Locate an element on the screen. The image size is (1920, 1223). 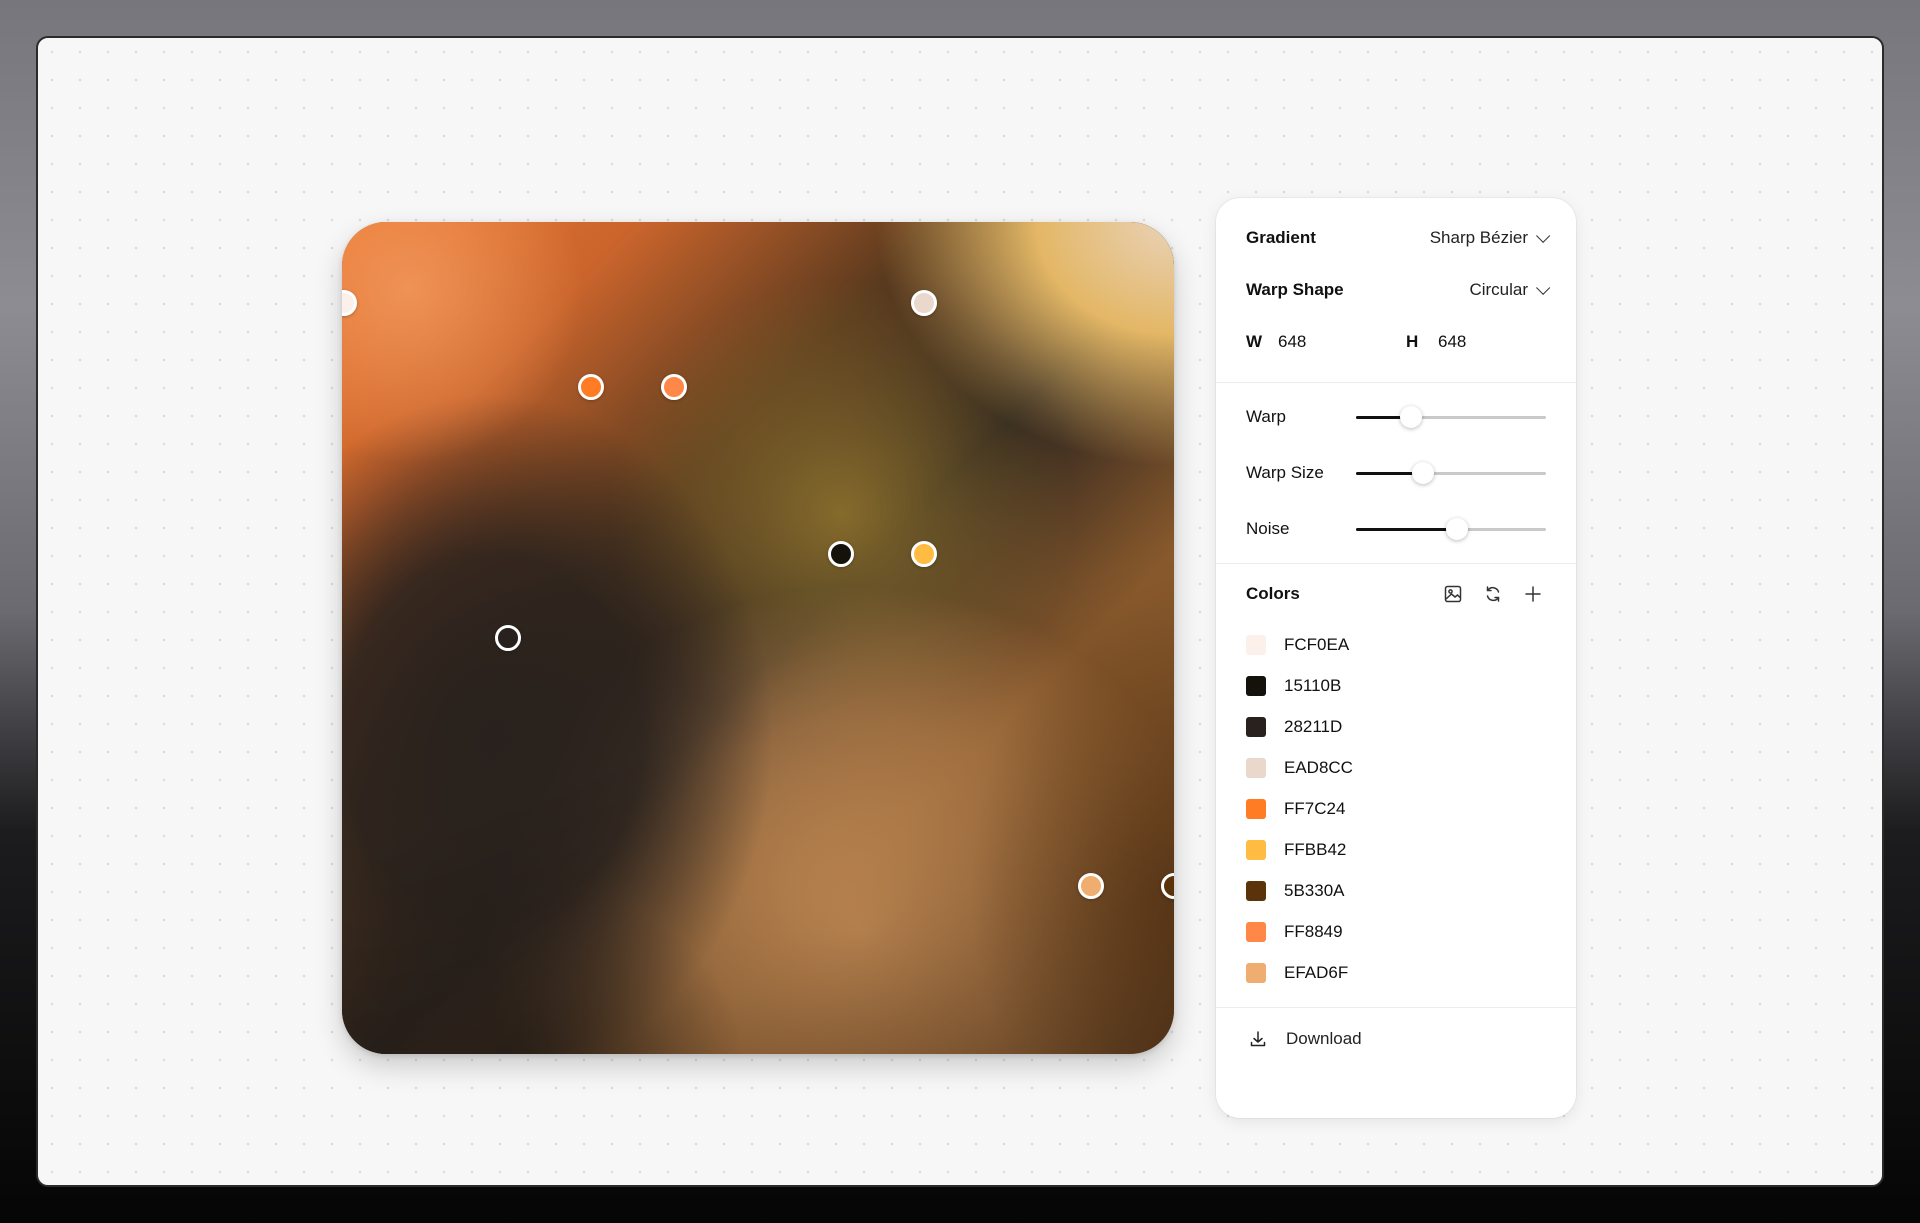
height-label: H is located at coordinates (1412, 341).